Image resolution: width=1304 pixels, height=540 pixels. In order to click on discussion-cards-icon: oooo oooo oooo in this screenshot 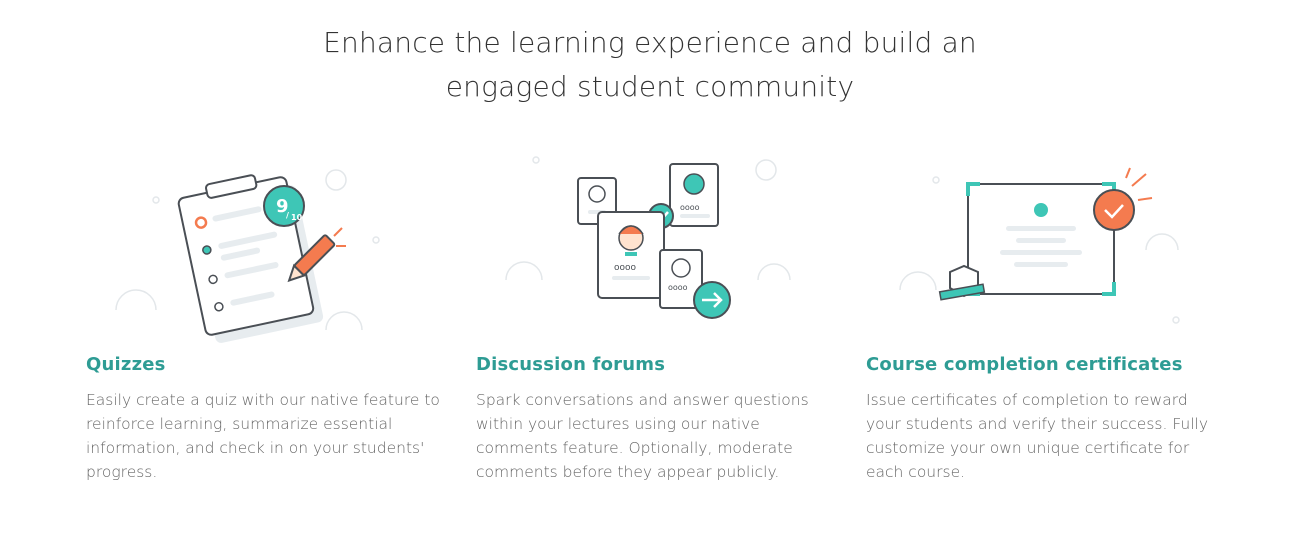, I will do `click(646, 245)`.